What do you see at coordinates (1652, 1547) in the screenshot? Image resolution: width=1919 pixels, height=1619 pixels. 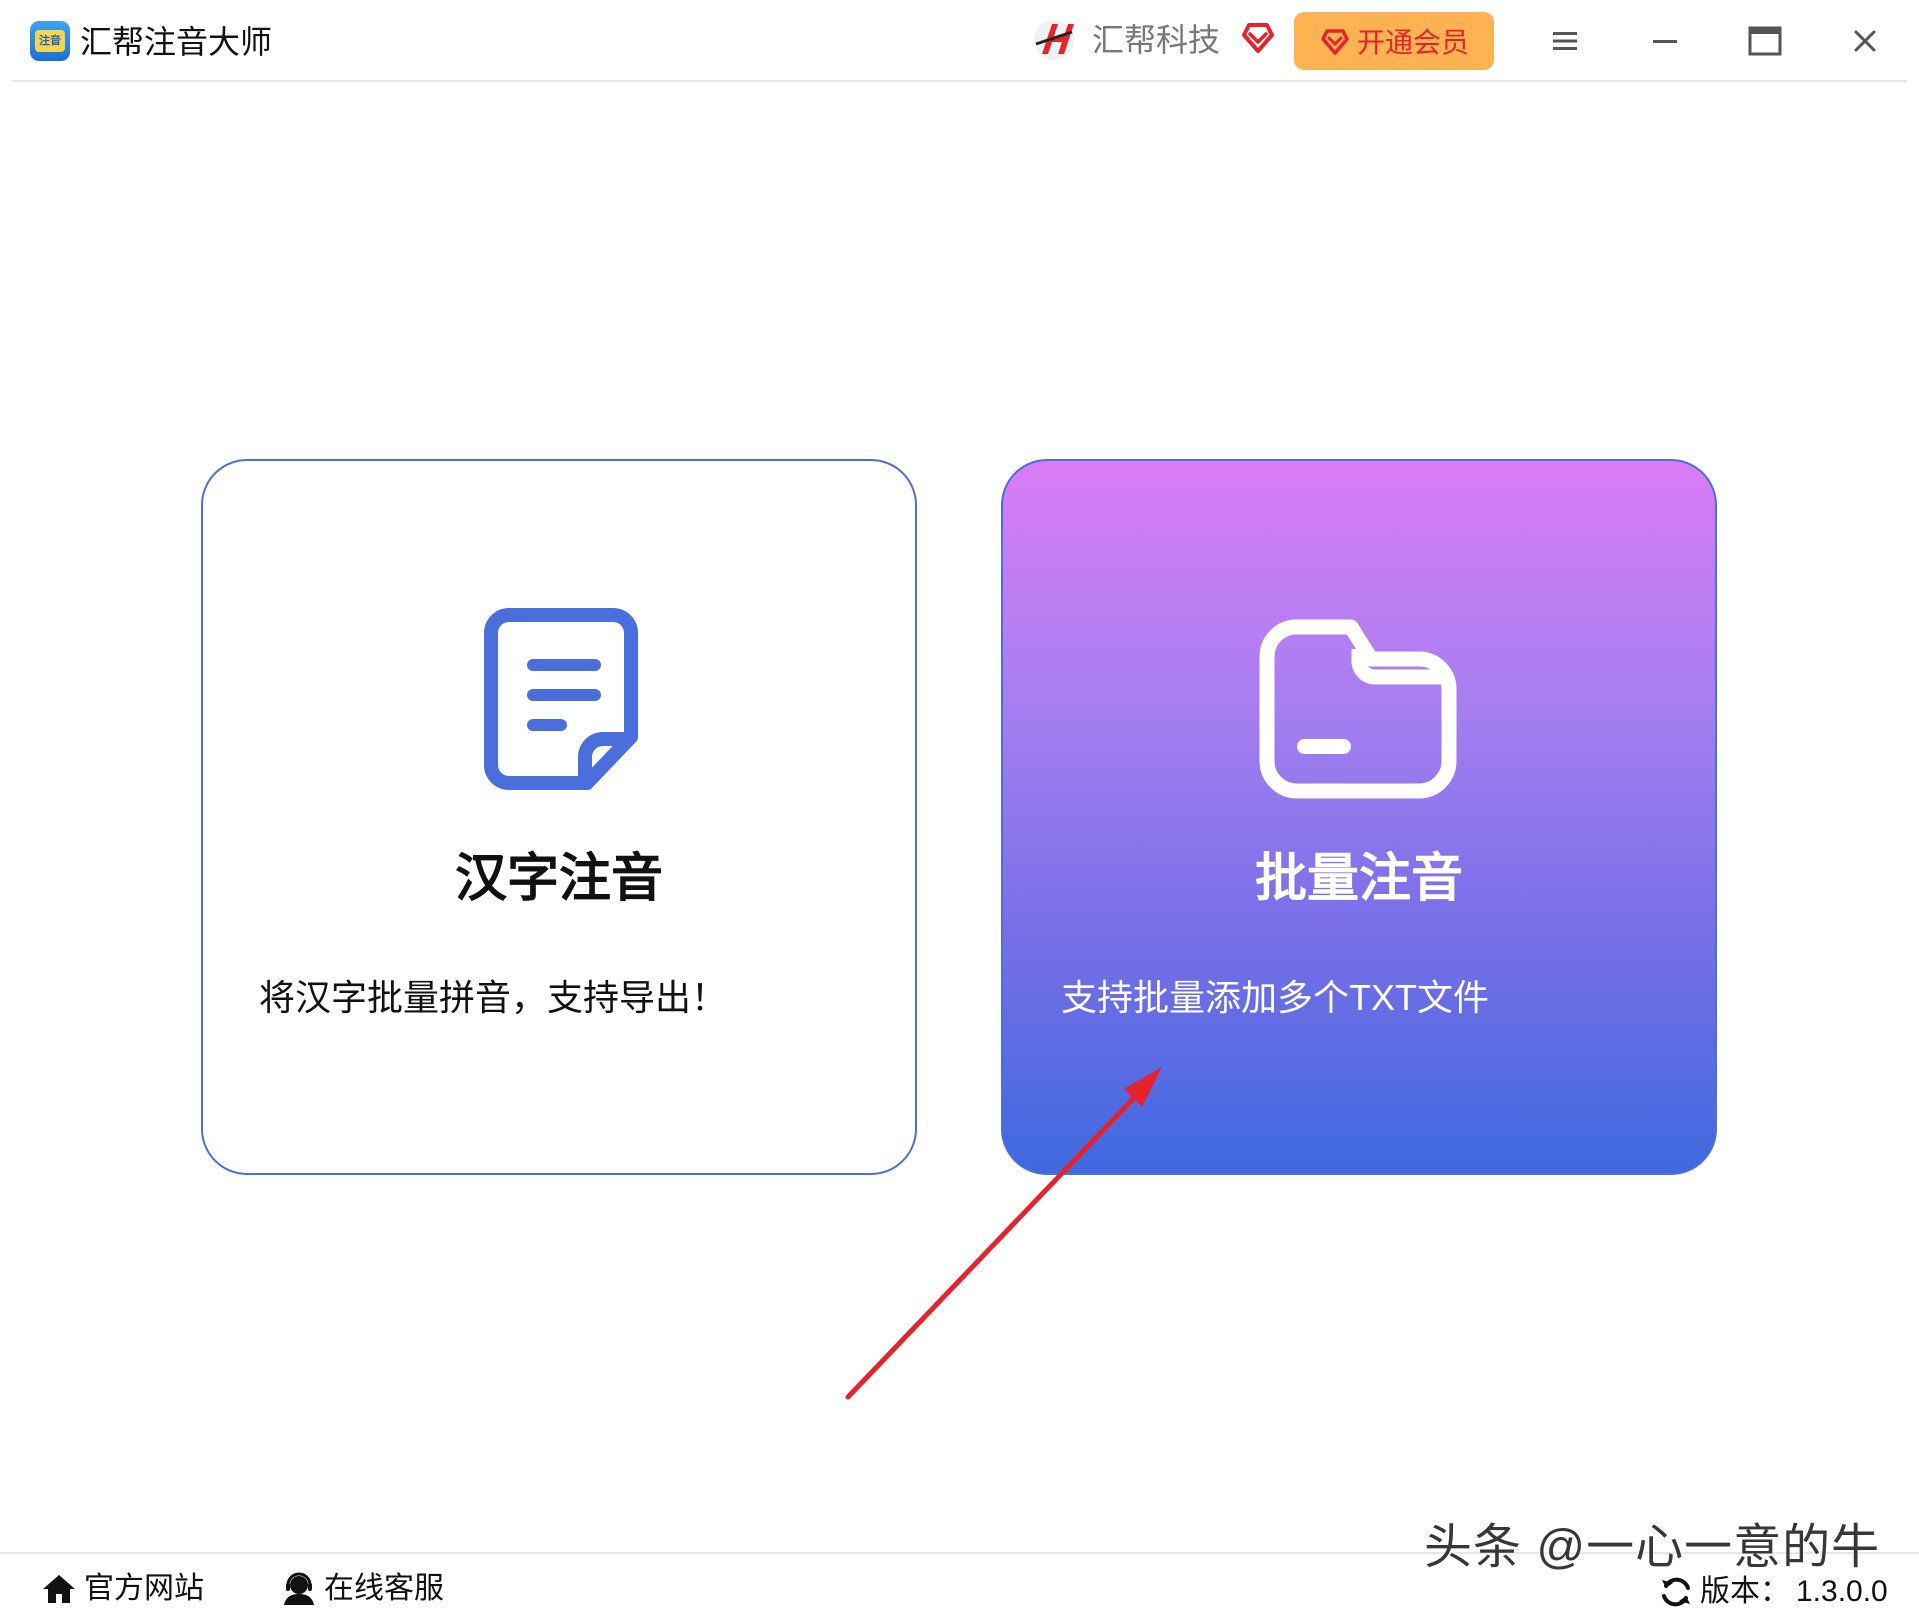 I see `watermark-text: 头条 @一心一意的牛` at bounding box center [1652, 1547].